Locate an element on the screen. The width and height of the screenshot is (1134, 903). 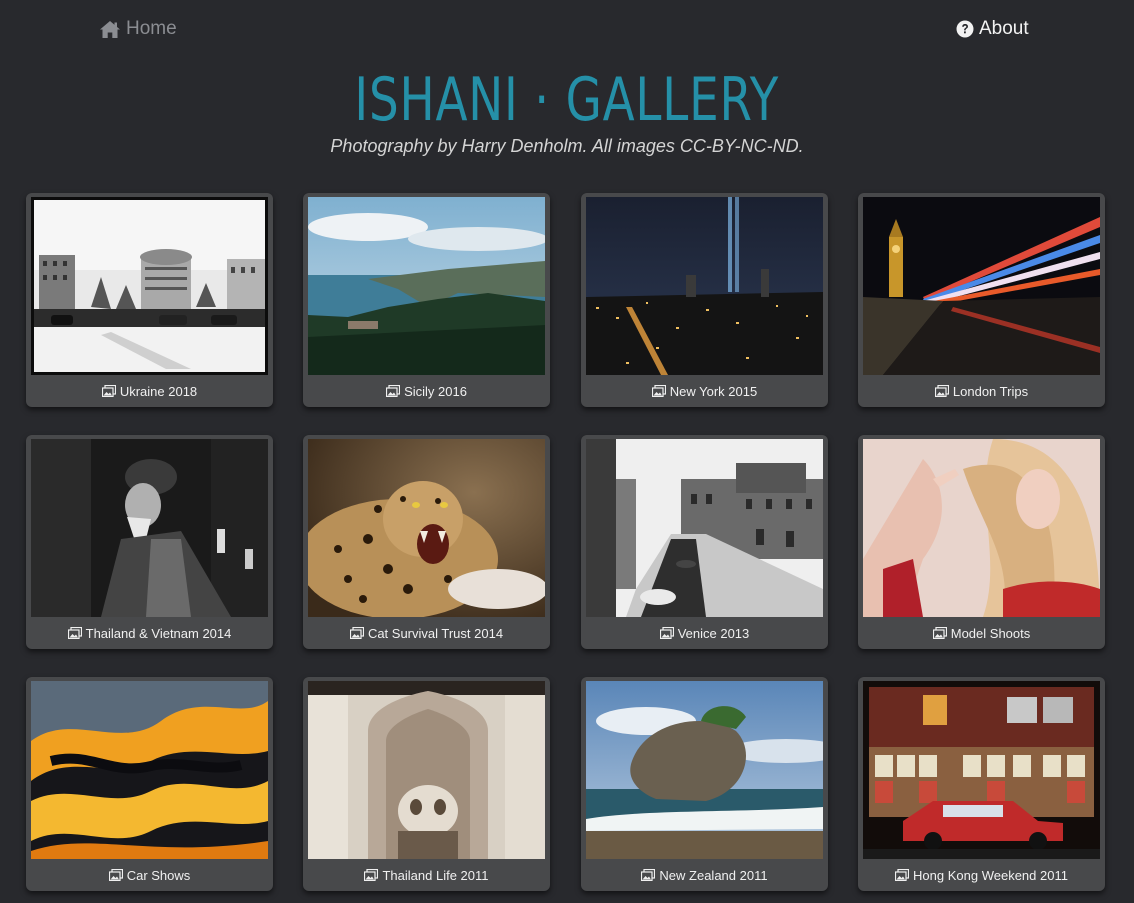
album-card-hong-kong-weekend-2011: Hong Kong Weekend 2011 is located at coordinates (981, 784).